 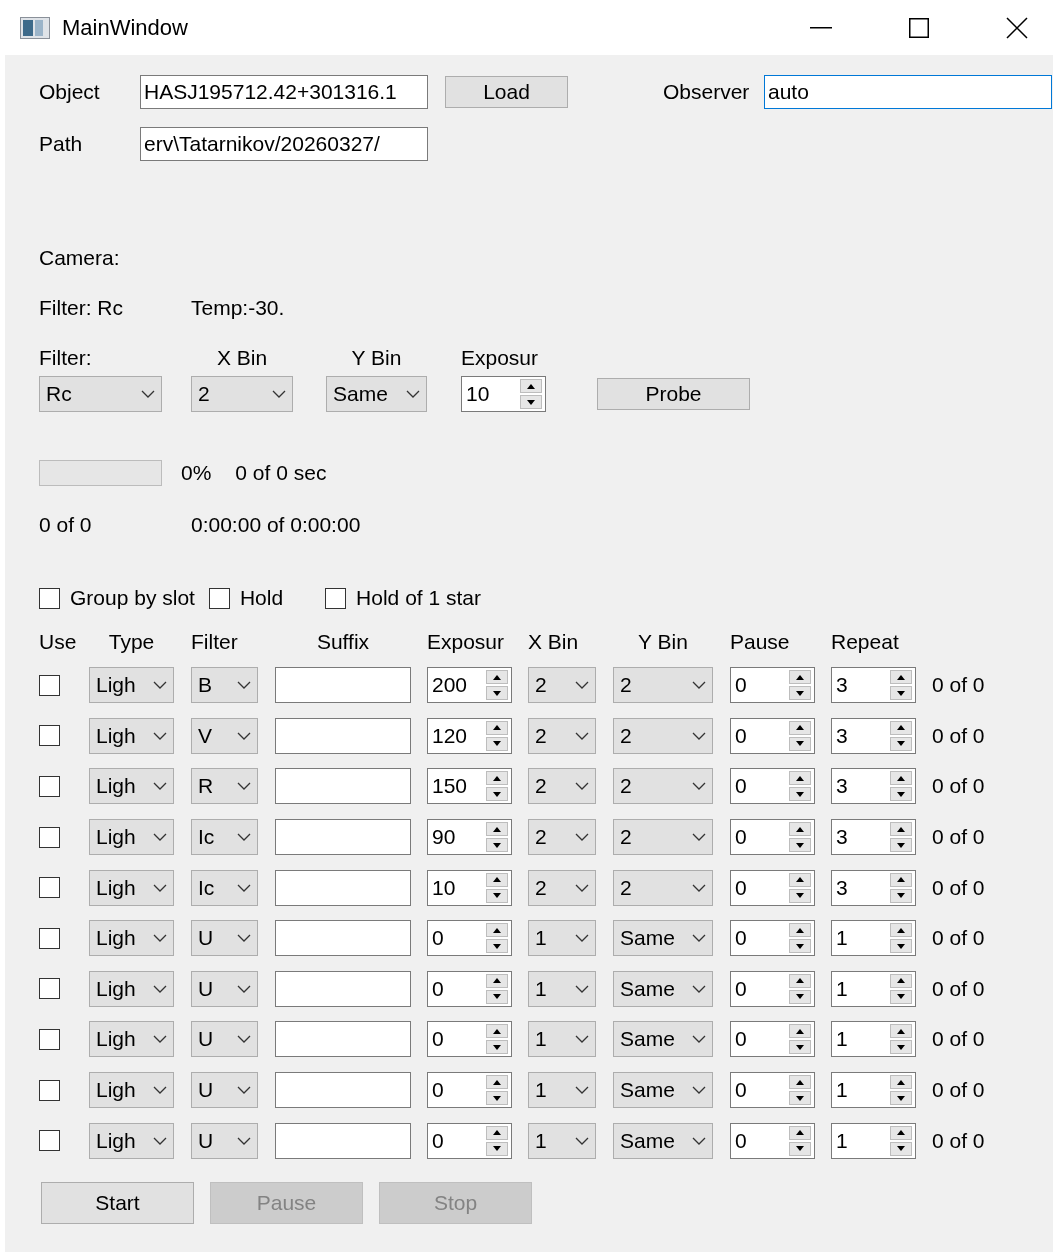 I want to click on spin-box: 150, so click(x=469, y=786).